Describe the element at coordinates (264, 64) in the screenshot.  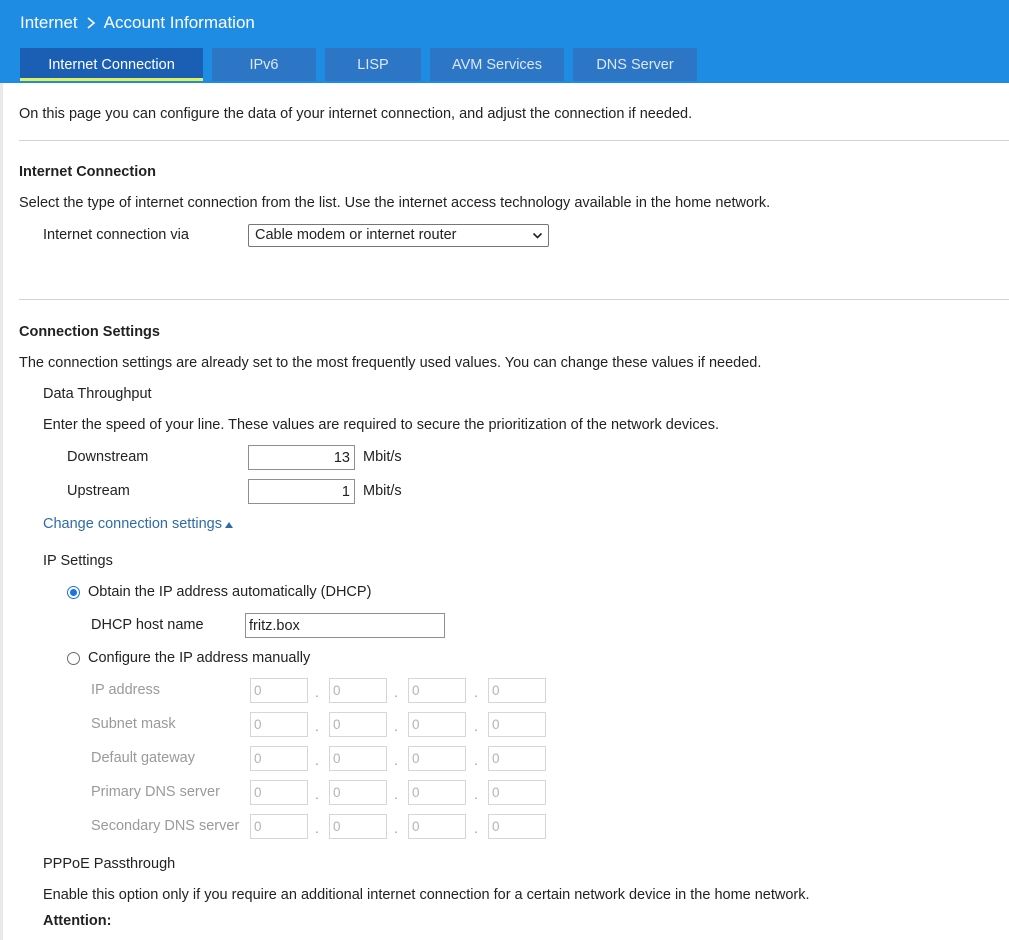
I see `tab-ipv6: IPv6` at that location.